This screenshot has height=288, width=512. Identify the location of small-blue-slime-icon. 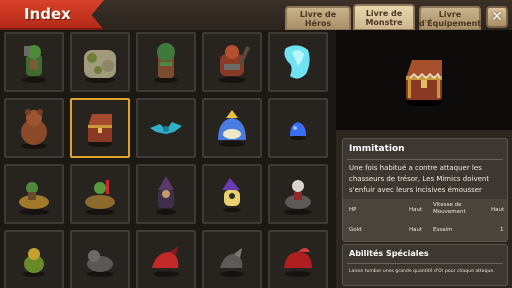
(298, 131).